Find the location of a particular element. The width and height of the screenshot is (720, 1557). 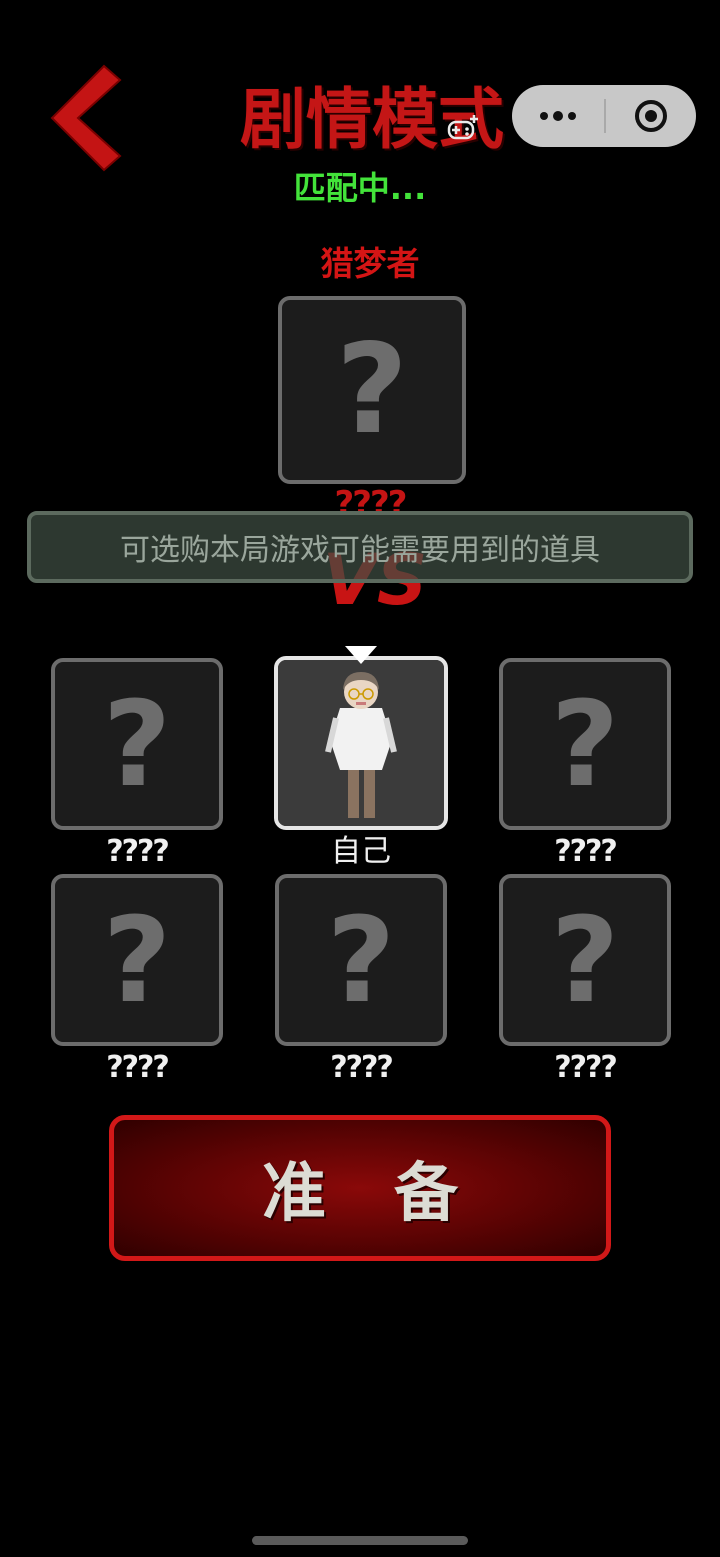

home-indicator is located at coordinates (360, 1540).